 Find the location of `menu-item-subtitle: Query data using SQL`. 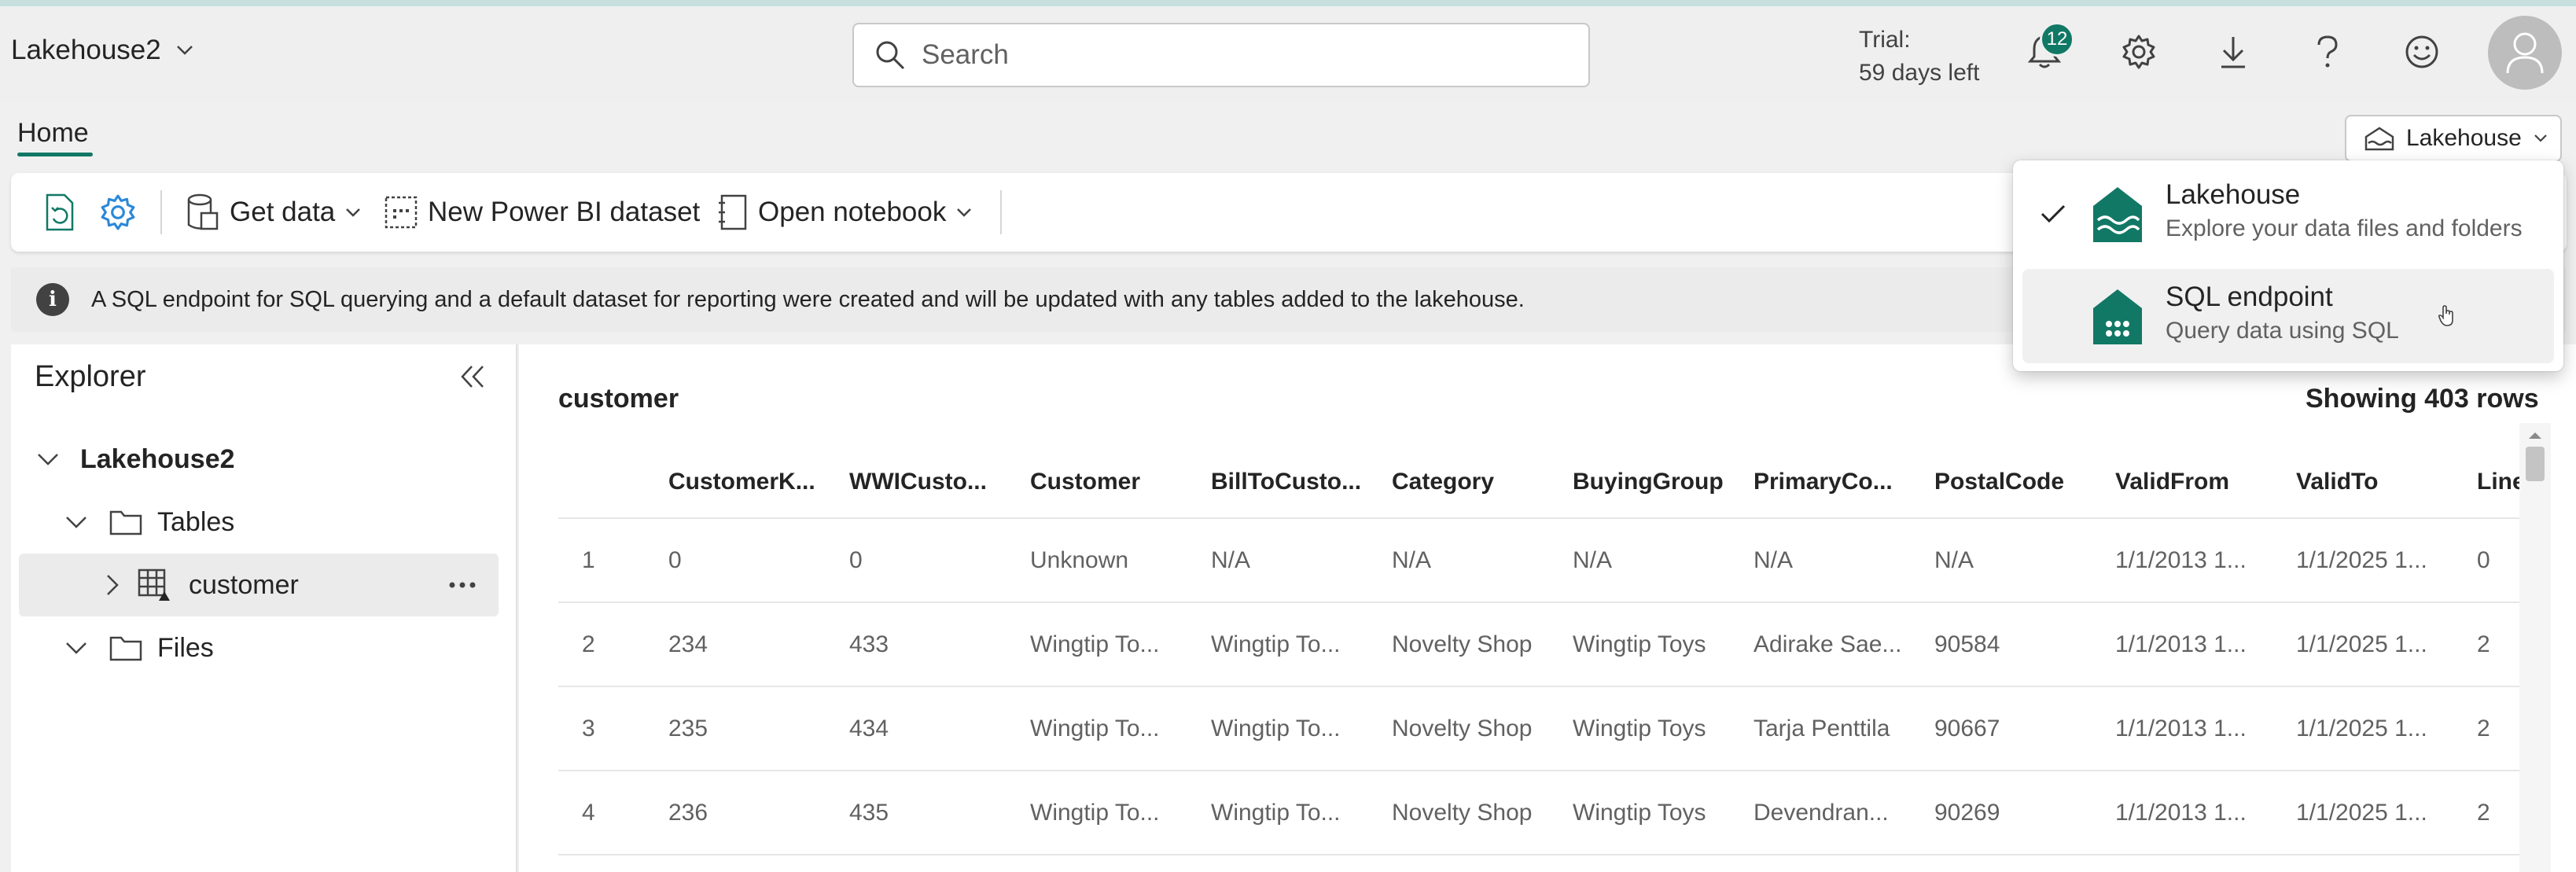

menu-item-subtitle: Query data using SQL is located at coordinates (2282, 331).